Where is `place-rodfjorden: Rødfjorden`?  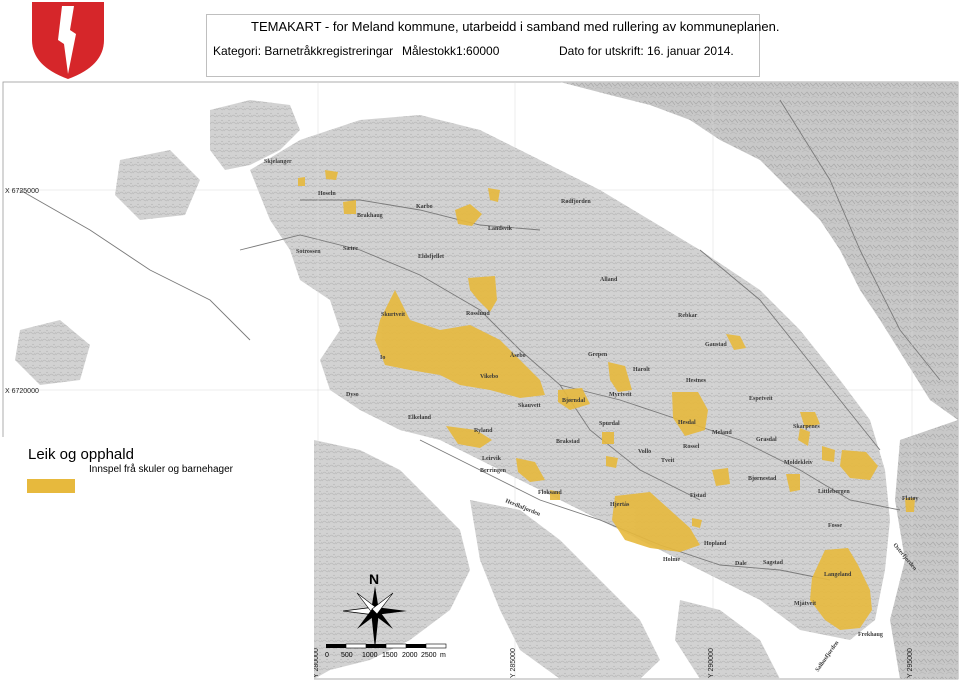
place-rodfjorden: Rødfjorden is located at coordinates (576, 202).